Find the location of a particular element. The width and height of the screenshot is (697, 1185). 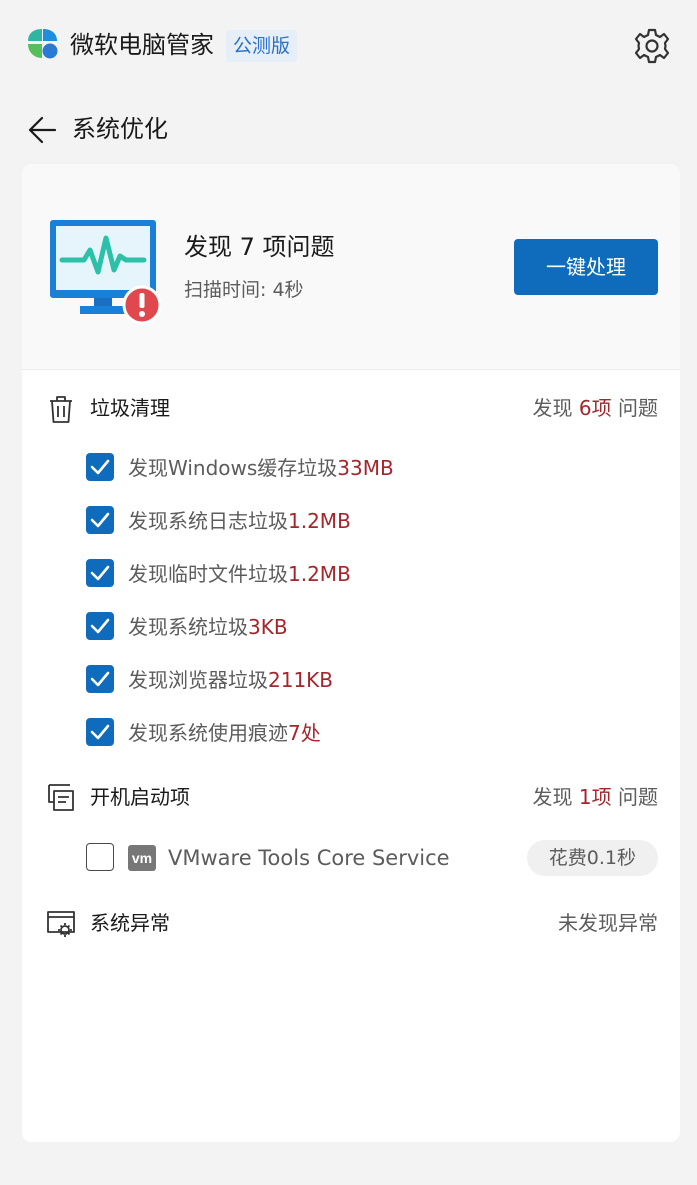

junk-status-count: 6项 is located at coordinates (595, 408).